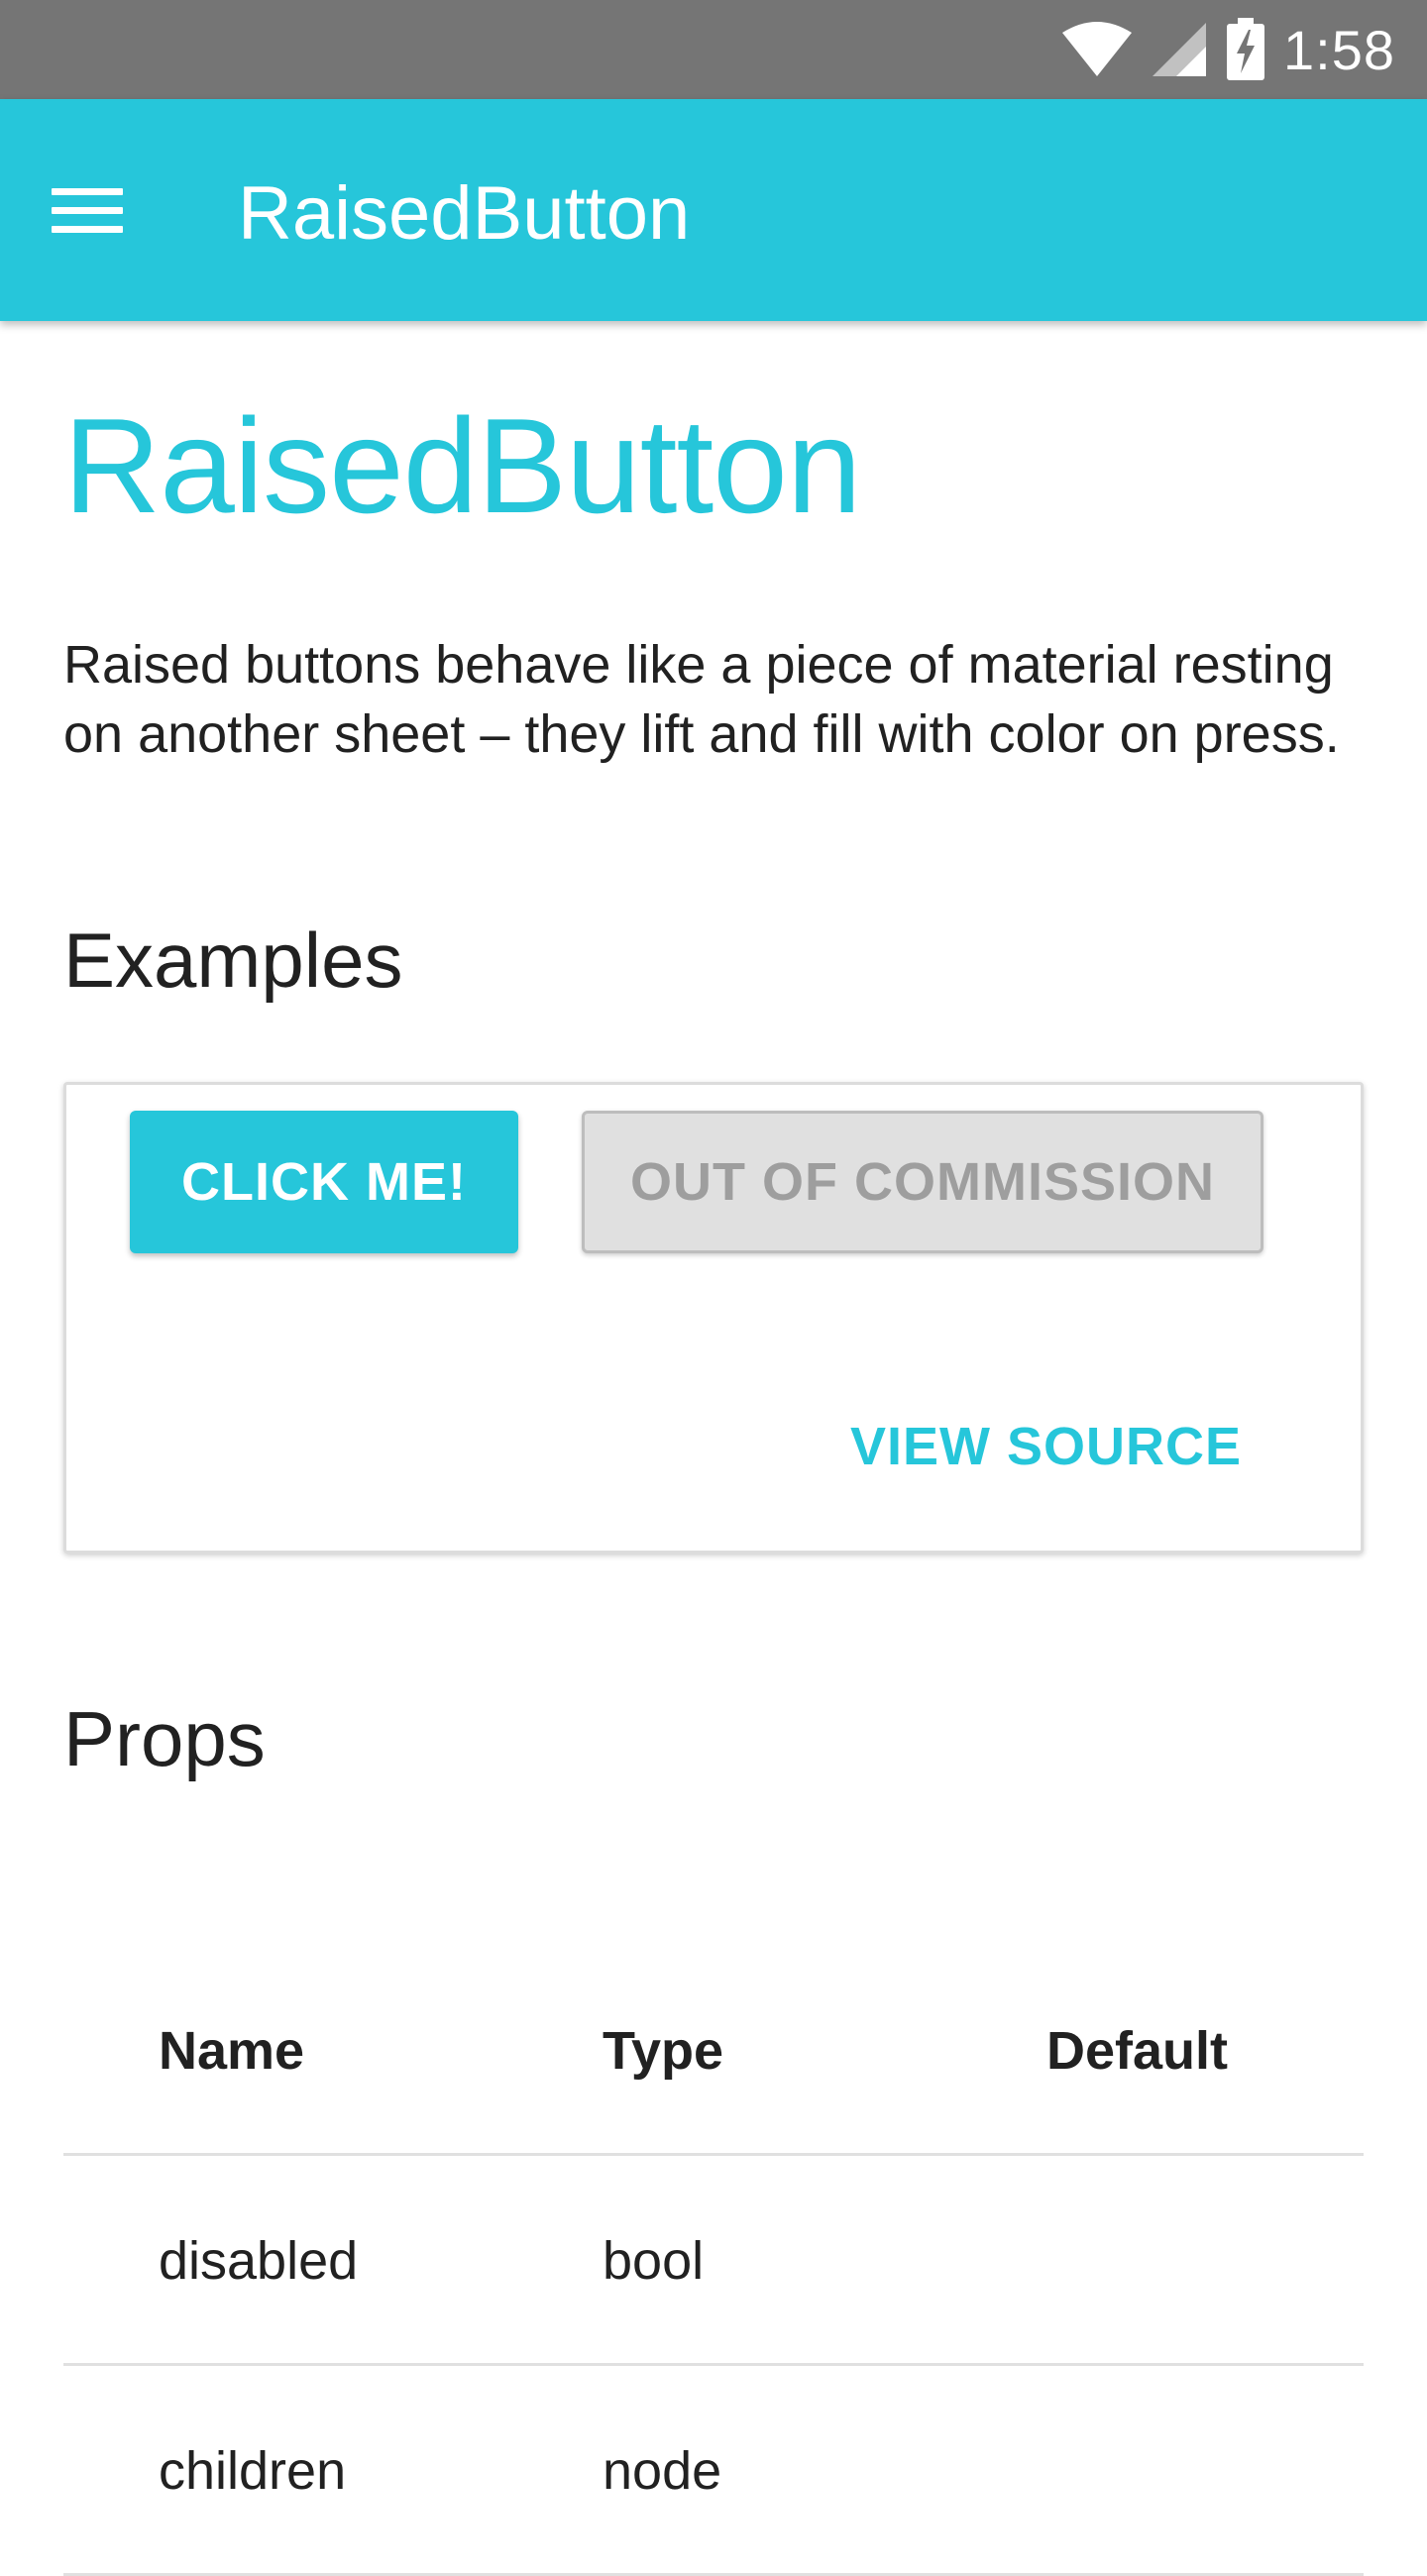 This screenshot has width=1427, height=2576. What do you see at coordinates (324, 1182) in the screenshot?
I see `click-me-button: CLICK ME!` at bounding box center [324, 1182].